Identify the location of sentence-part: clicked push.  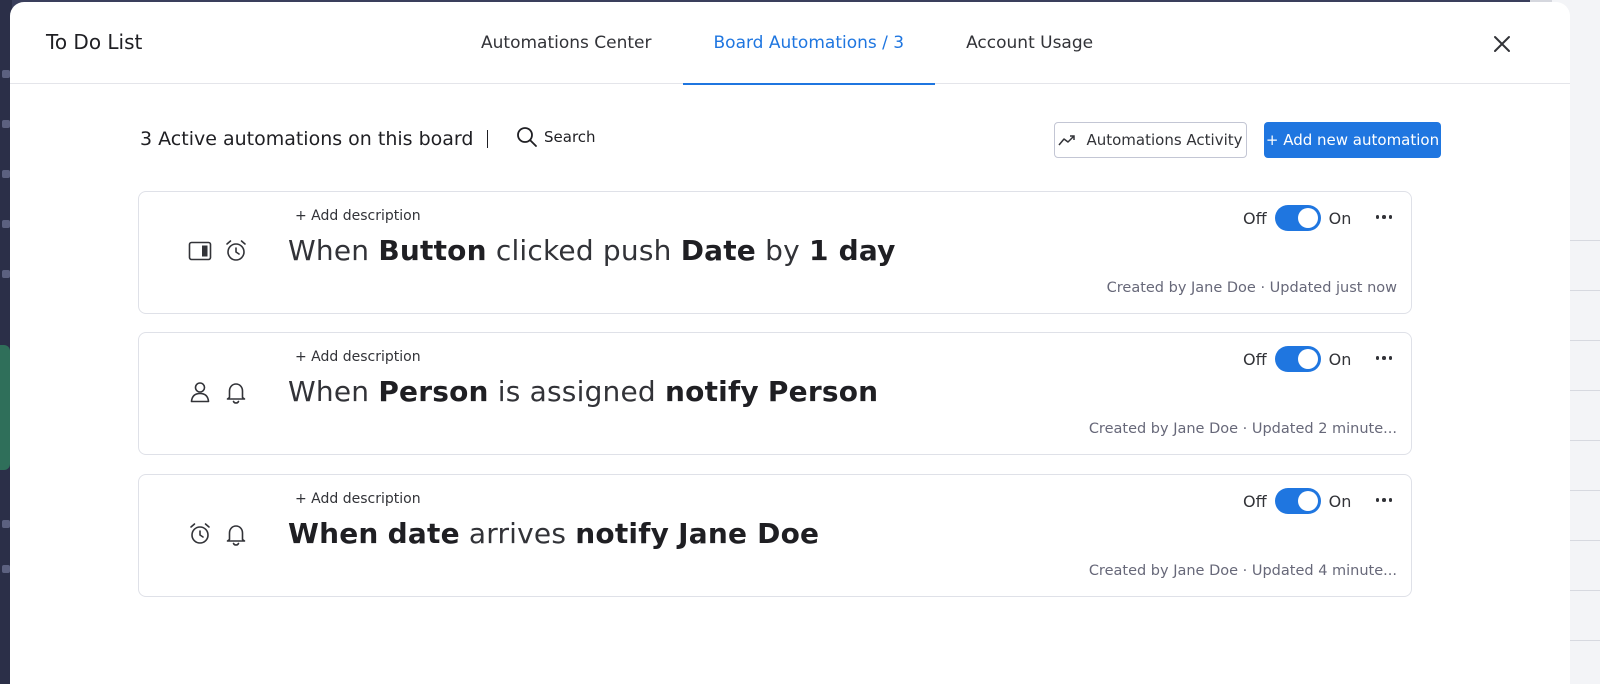
(583, 250).